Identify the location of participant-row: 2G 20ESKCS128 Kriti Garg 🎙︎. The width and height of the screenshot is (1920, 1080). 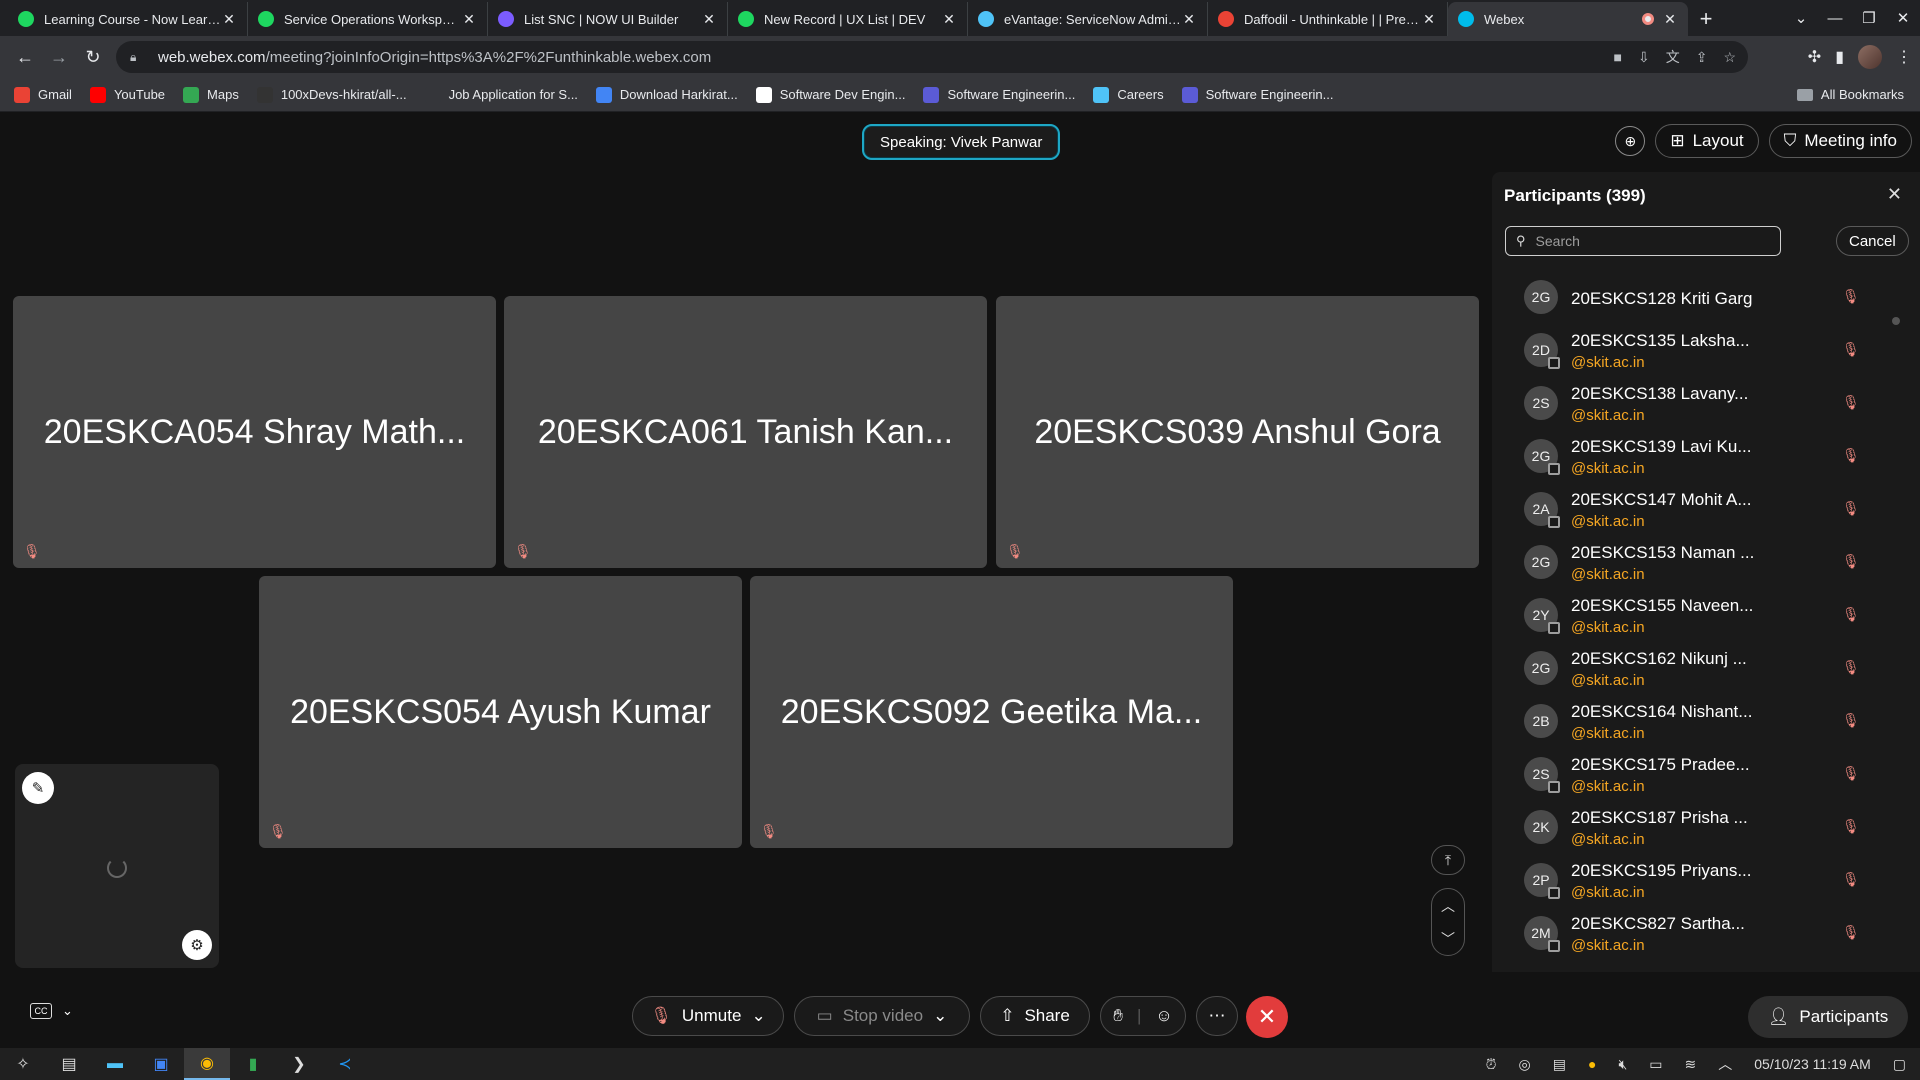
(1706, 296).